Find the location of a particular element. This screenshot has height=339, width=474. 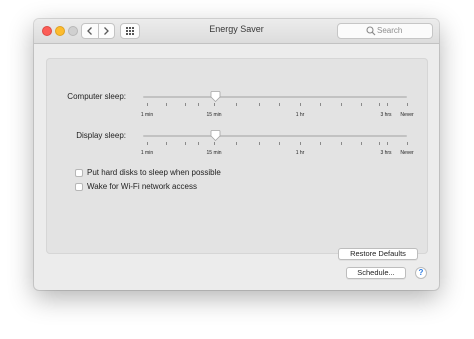

computer-sleep-track is located at coordinates (275, 97).